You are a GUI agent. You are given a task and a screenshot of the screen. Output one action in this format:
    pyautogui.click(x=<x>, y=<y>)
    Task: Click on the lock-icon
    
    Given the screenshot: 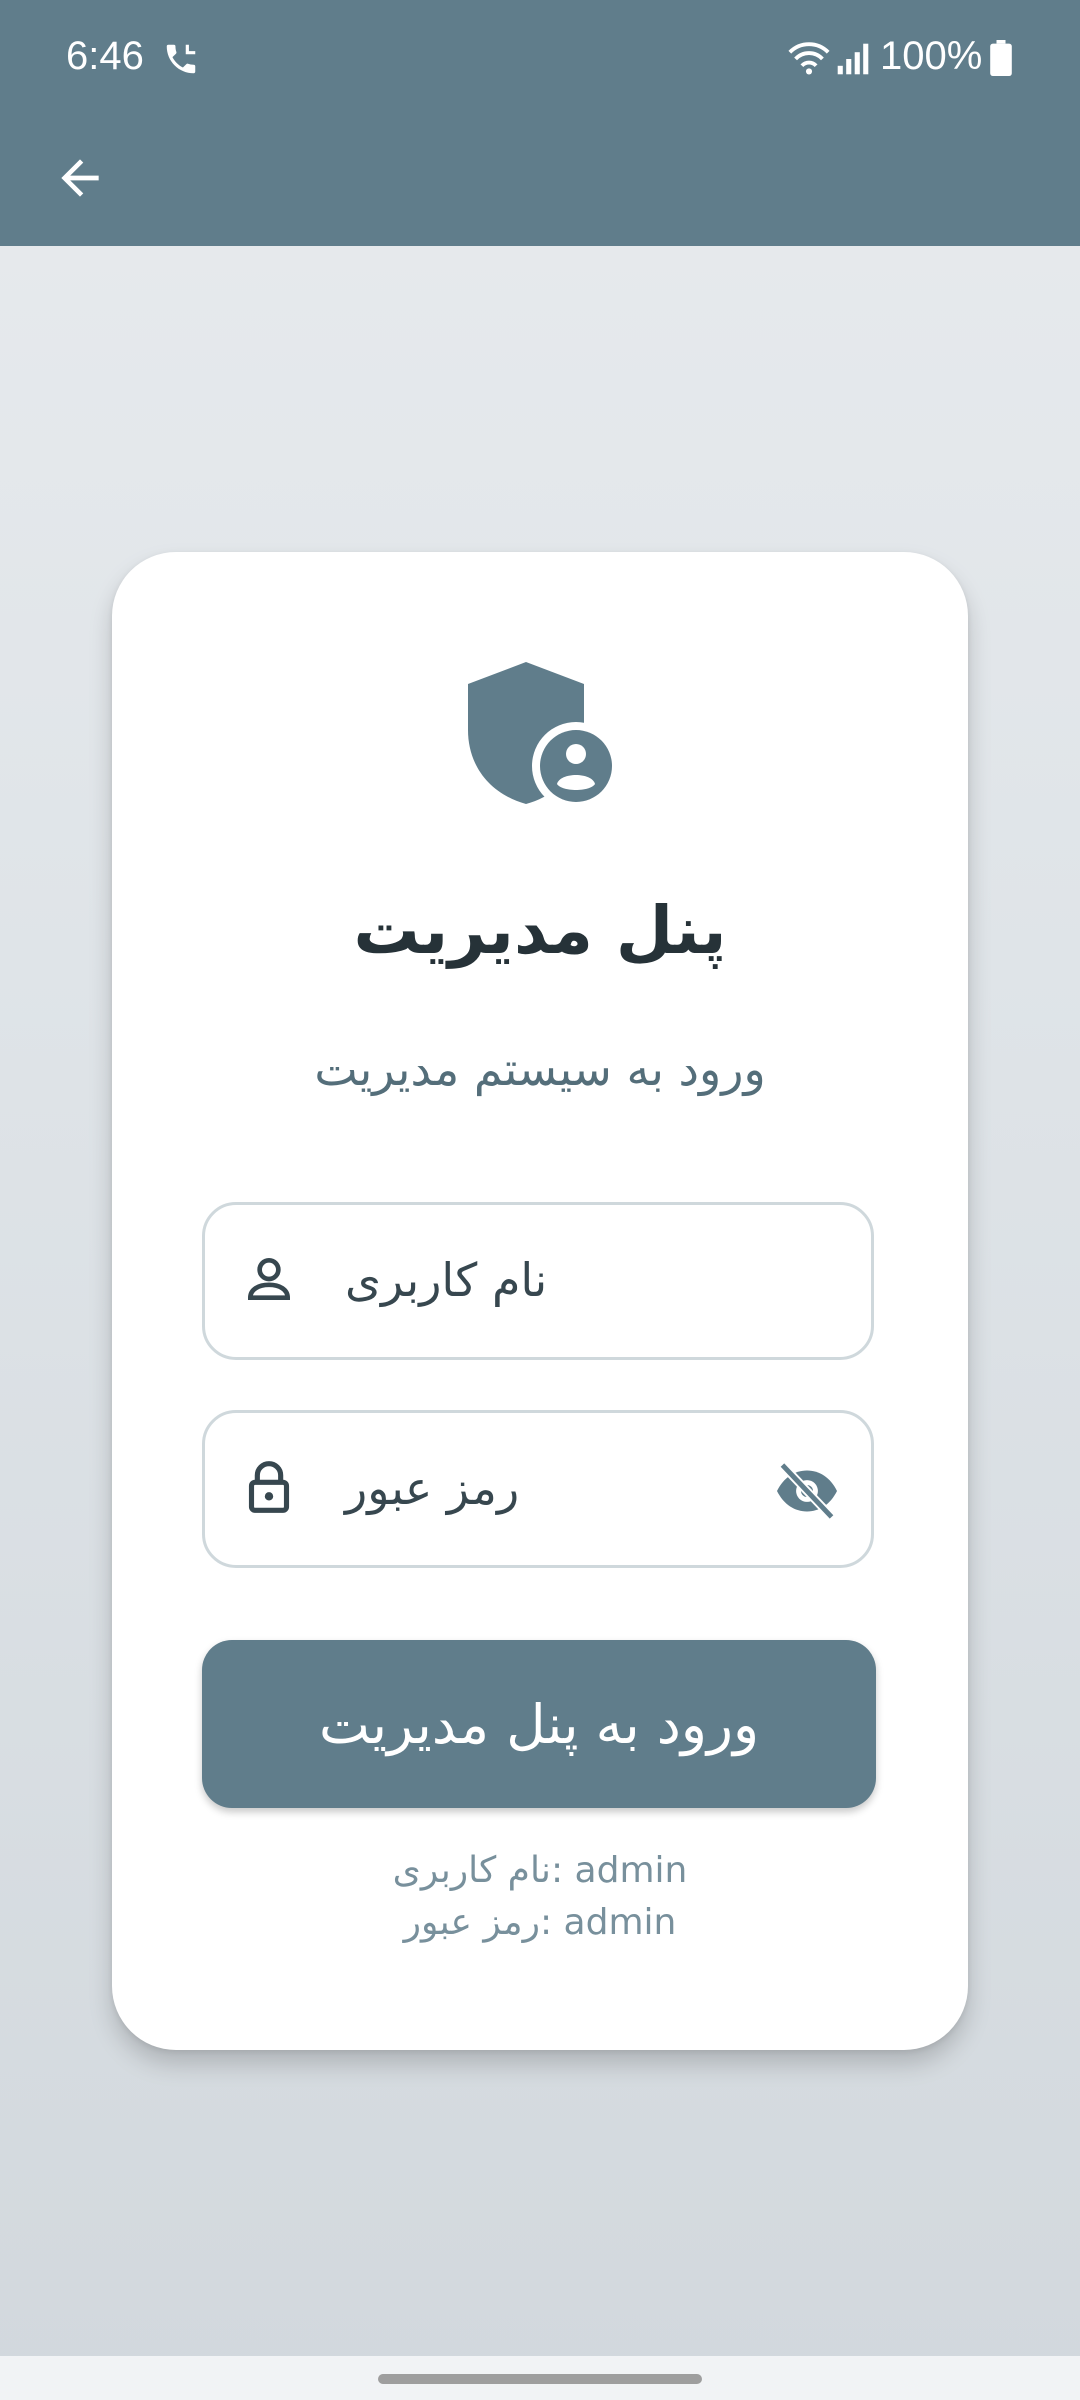 What is the action you would take?
    pyautogui.click(x=269, y=1487)
    